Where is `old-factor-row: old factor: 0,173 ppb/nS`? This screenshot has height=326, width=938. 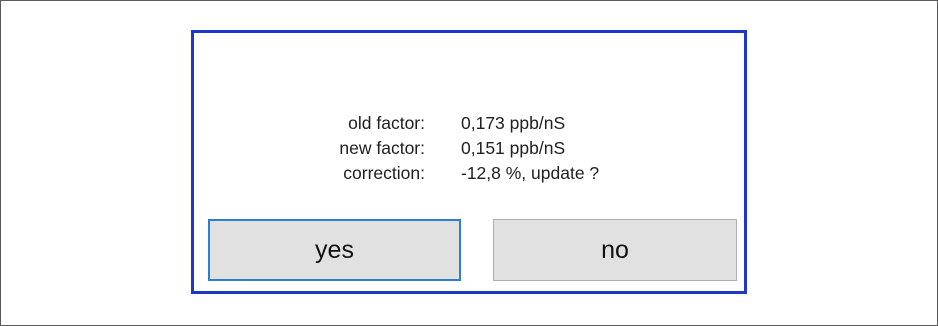
old-factor-row: old factor: 0,173 ppb/nS is located at coordinates (469, 125).